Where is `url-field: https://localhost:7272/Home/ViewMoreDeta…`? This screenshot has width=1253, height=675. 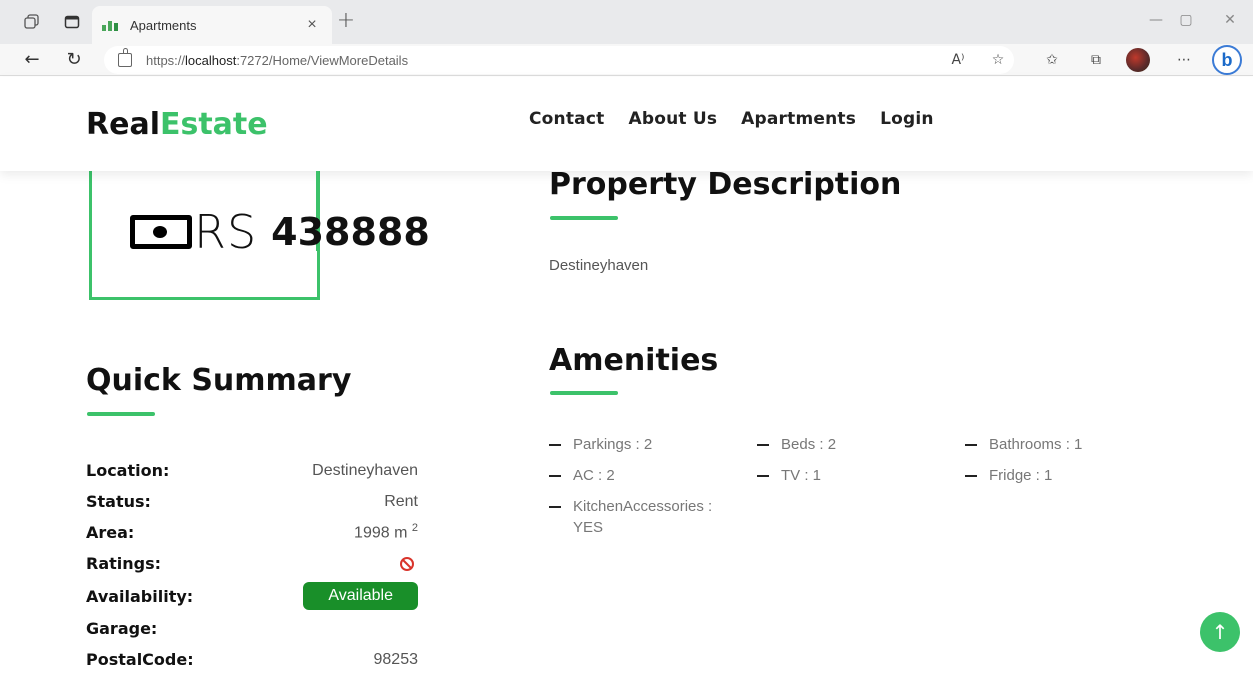
url-field: https://localhost:7272/Home/ViewMoreDeta… is located at coordinates (559, 60).